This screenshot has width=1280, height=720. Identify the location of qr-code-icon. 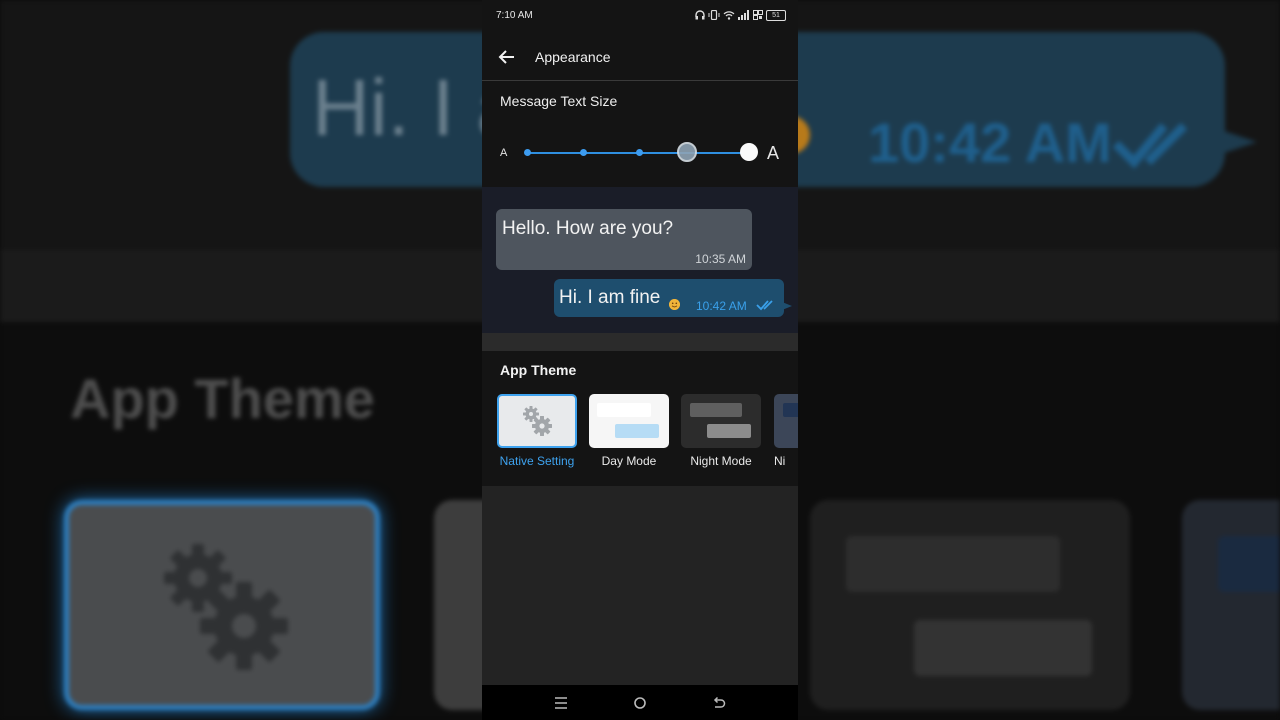
(758, 15).